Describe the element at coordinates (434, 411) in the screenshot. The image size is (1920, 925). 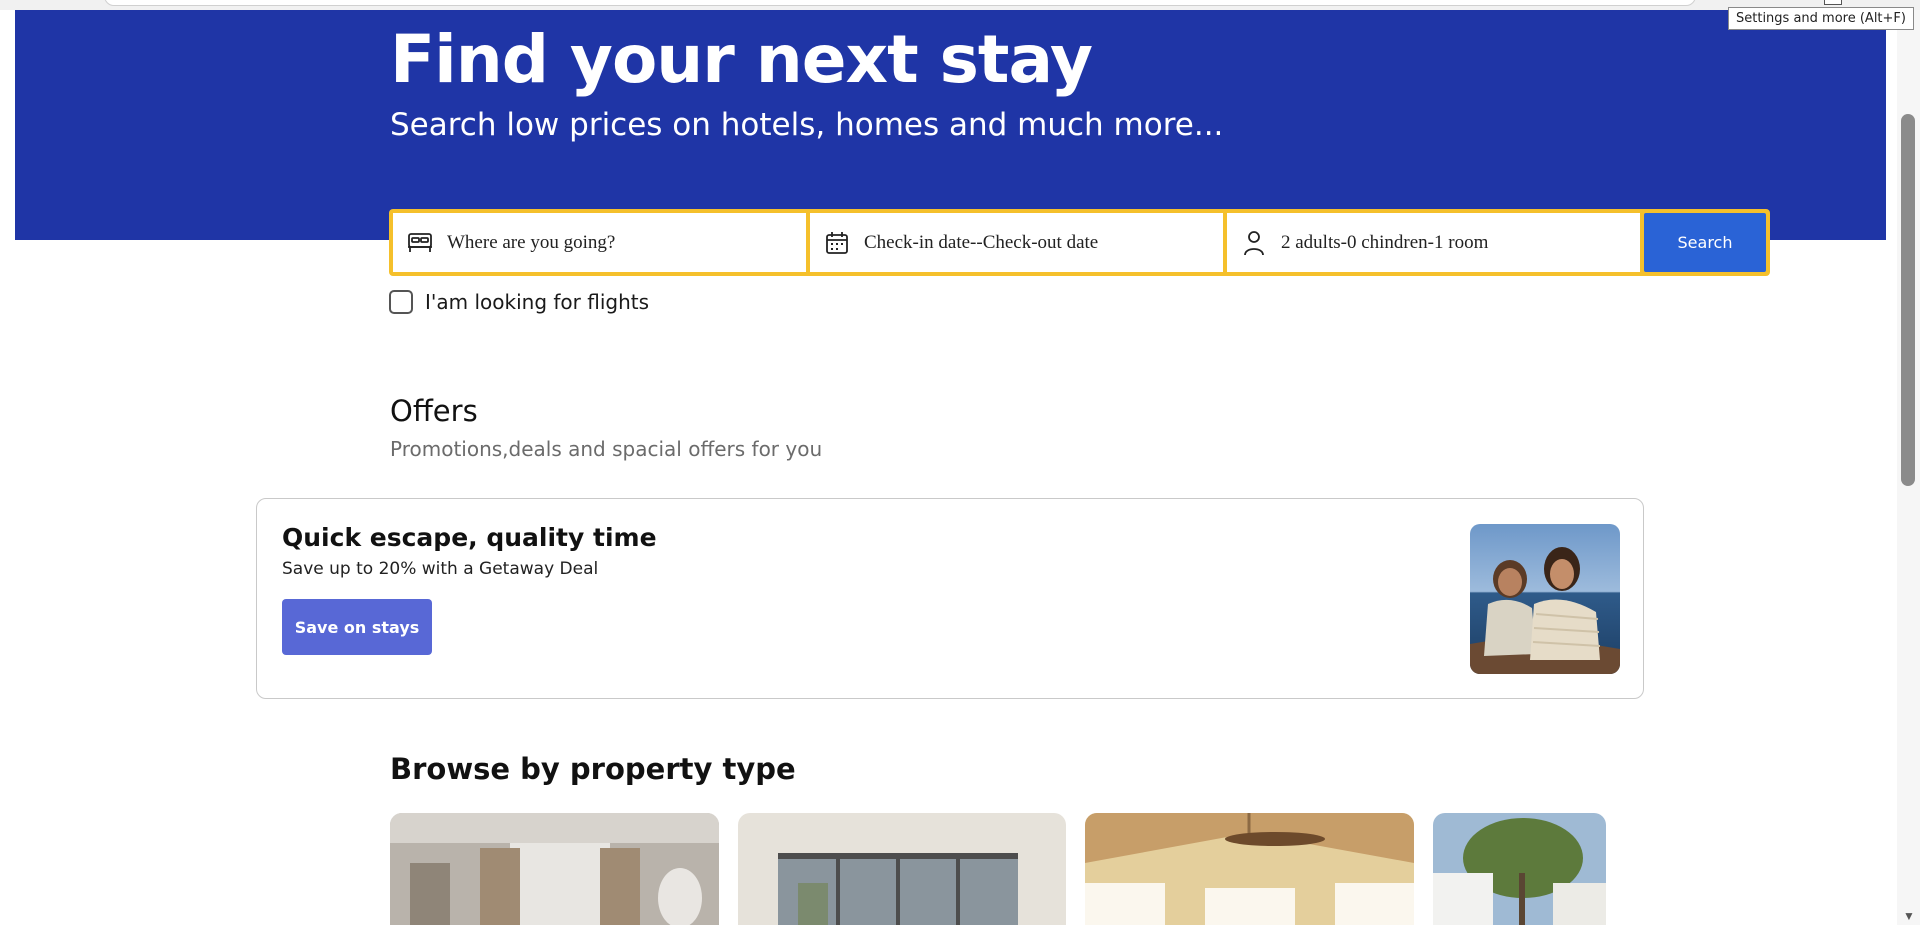
I see `offers-heading: Offers` at that location.